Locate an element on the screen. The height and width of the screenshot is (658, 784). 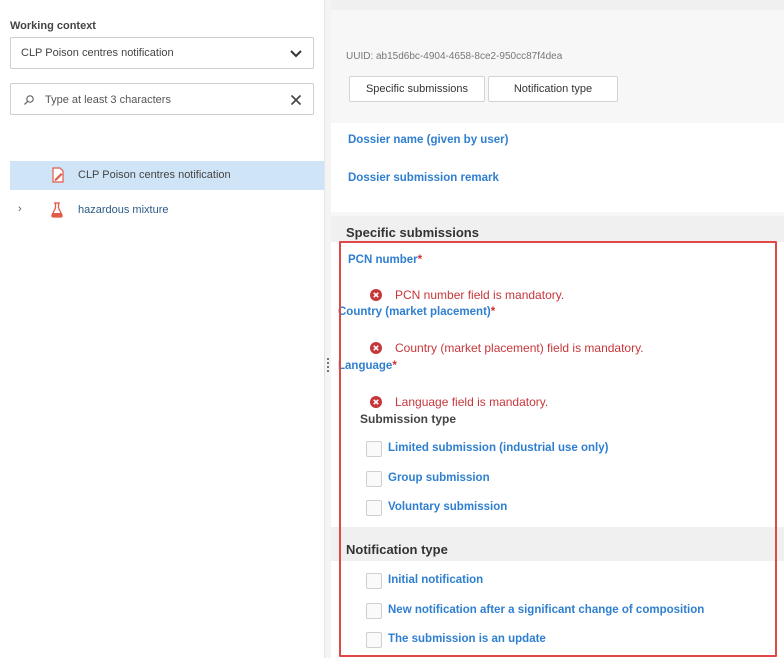
document-edit-icon is located at coordinates (58, 175).